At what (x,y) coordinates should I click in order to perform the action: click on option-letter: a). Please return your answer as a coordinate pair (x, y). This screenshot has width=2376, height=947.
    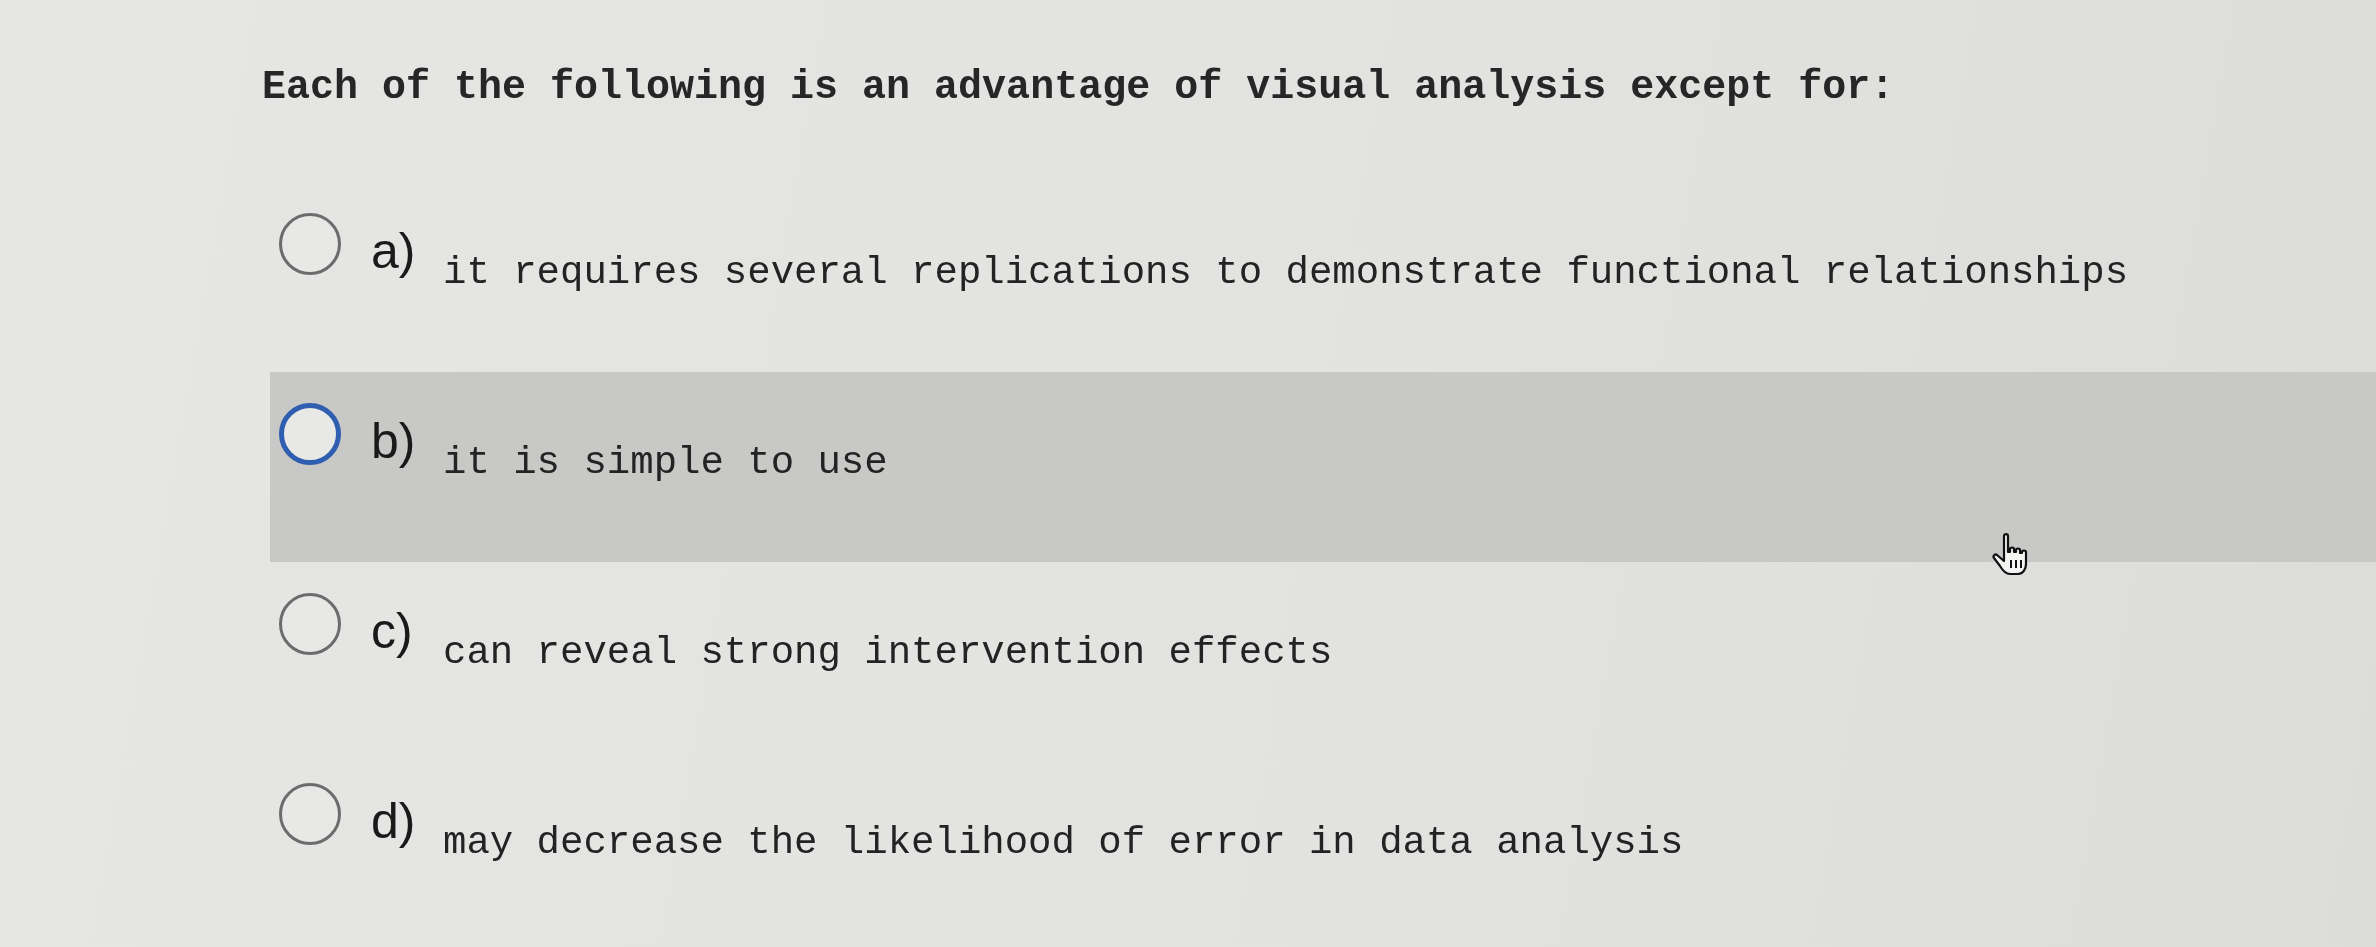
    Looking at the image, I should click on (394, 251).